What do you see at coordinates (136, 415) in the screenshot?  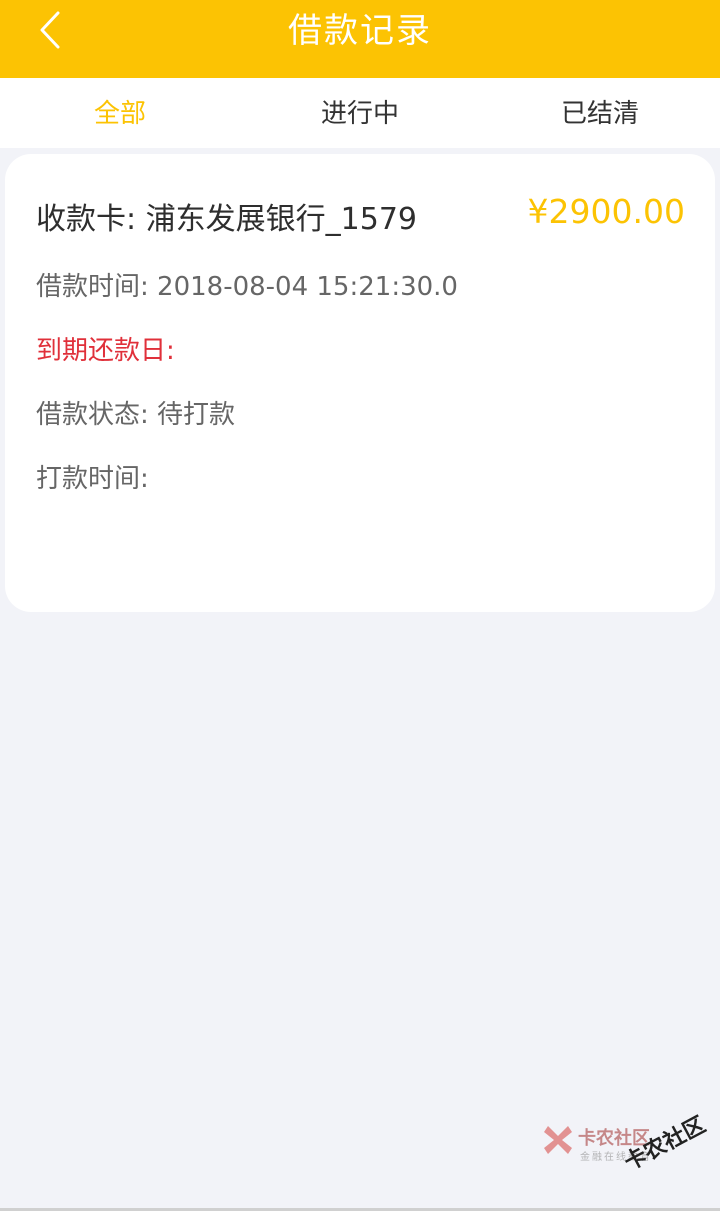 I see `loan-status: 借款状态: 待打款` at bounding box center [136, 415].